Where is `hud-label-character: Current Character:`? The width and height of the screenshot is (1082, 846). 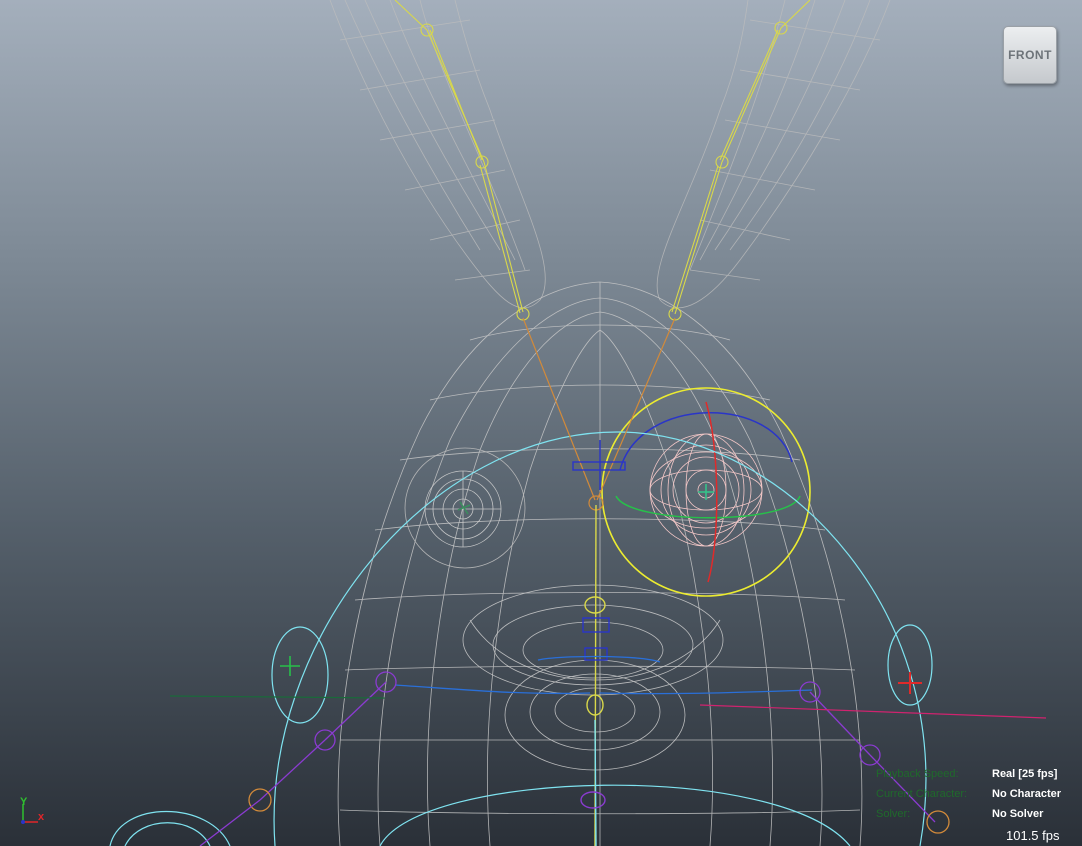
hud-label-character: Current Character: is located at coordinates (922, 794).